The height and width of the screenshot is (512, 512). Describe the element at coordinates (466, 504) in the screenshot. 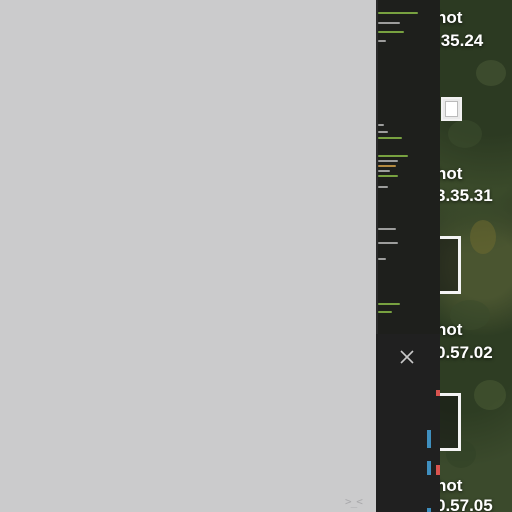

I see `file-name-line2: 0.57.05` at that location.